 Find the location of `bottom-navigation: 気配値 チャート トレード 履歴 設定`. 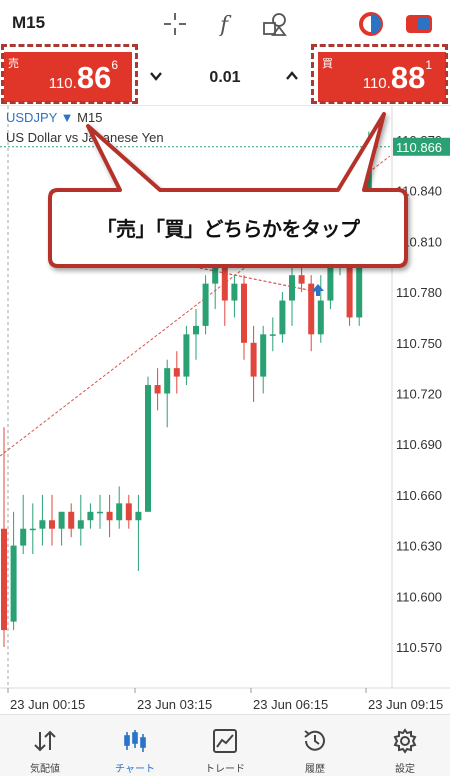

bottom-navigation: 気配値 チャート トレード 履歴 設定 is located at coordinates (225, 745).